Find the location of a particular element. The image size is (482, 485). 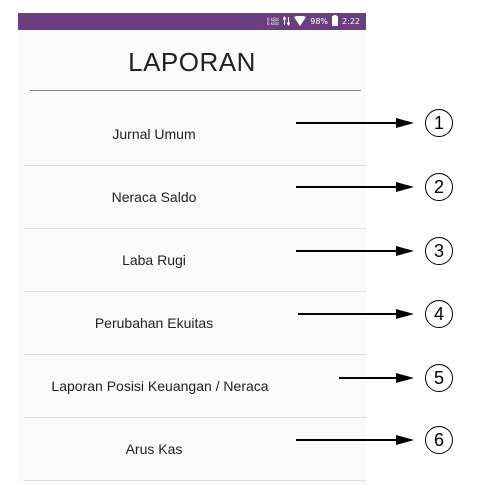

network-speed: 0 kB/s 0 kB/s is located at coordinates (273, 21).